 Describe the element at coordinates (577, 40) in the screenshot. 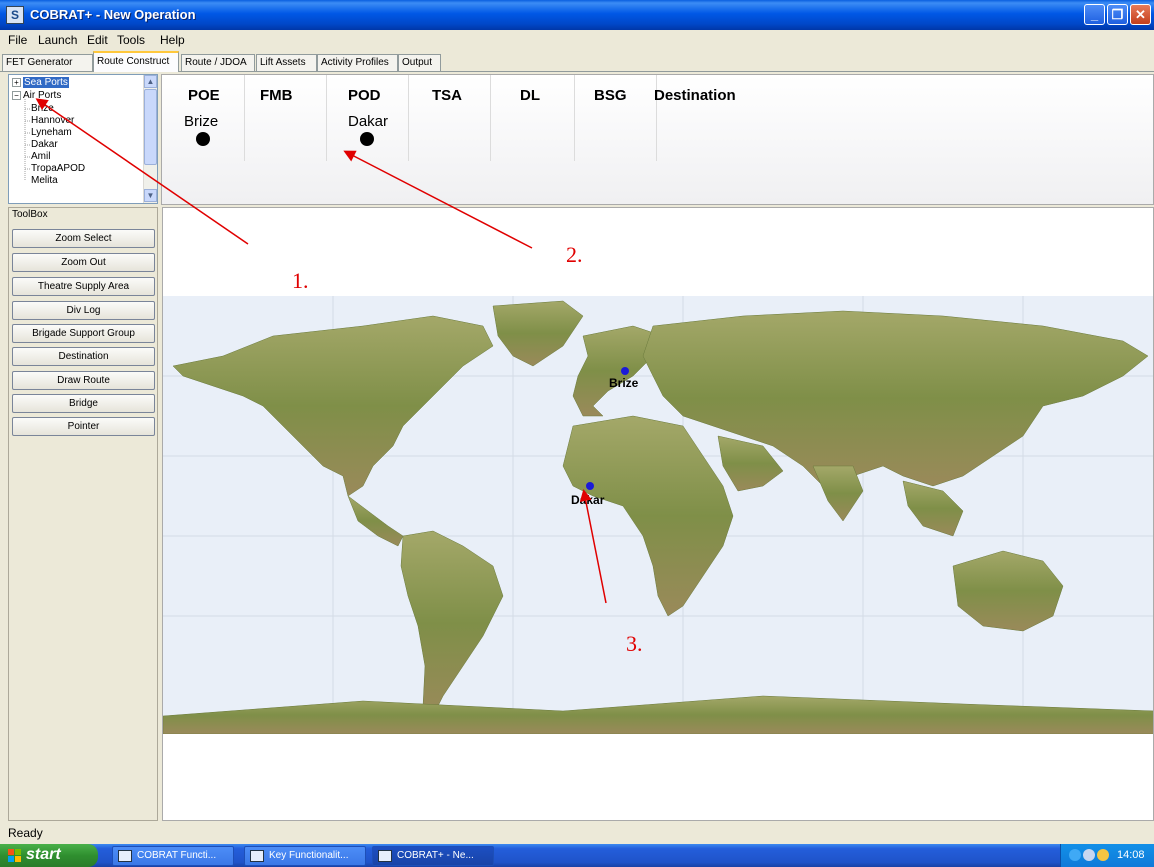

I see `menu-bar: File Launch Edit Tools Help` at that location.